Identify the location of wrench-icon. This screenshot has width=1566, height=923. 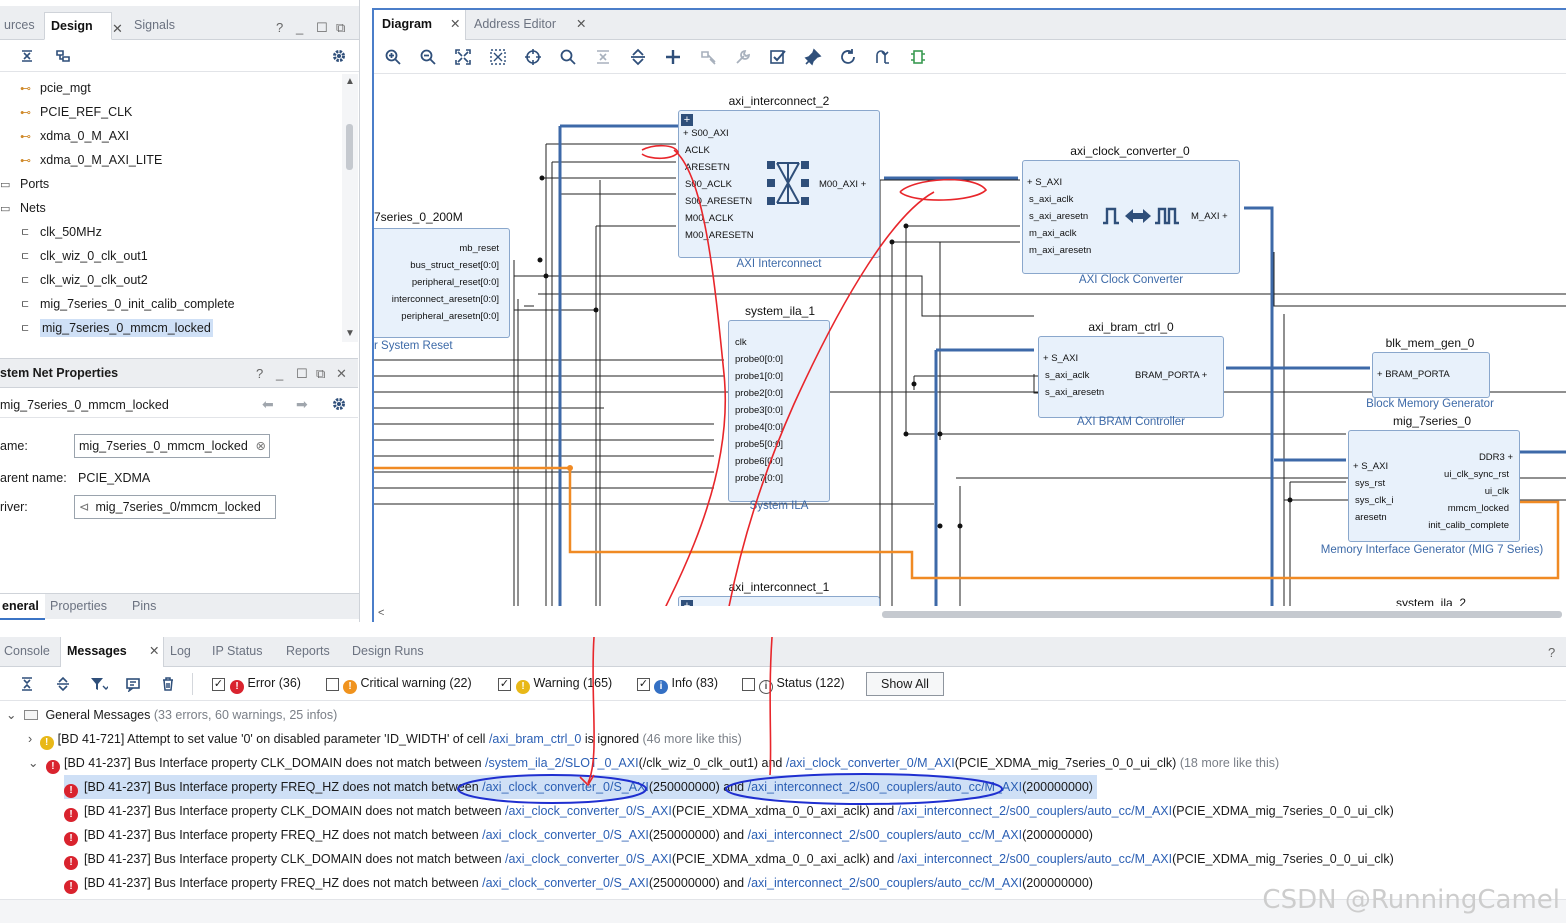
(743, 57).